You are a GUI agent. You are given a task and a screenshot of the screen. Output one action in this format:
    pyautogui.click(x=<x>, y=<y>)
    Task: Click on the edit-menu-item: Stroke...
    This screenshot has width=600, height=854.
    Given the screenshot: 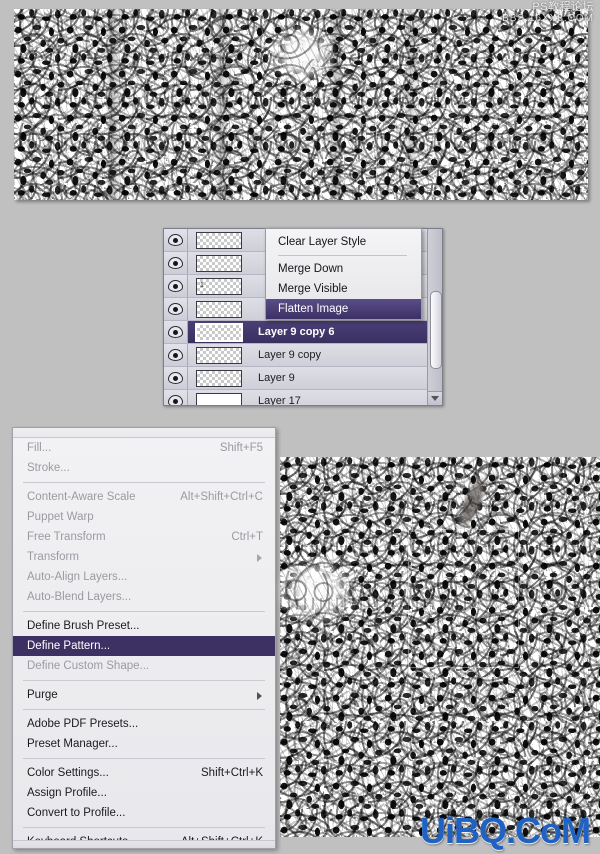 What is the action you would take?
    pyautogui.click(x=144, y=468)
    